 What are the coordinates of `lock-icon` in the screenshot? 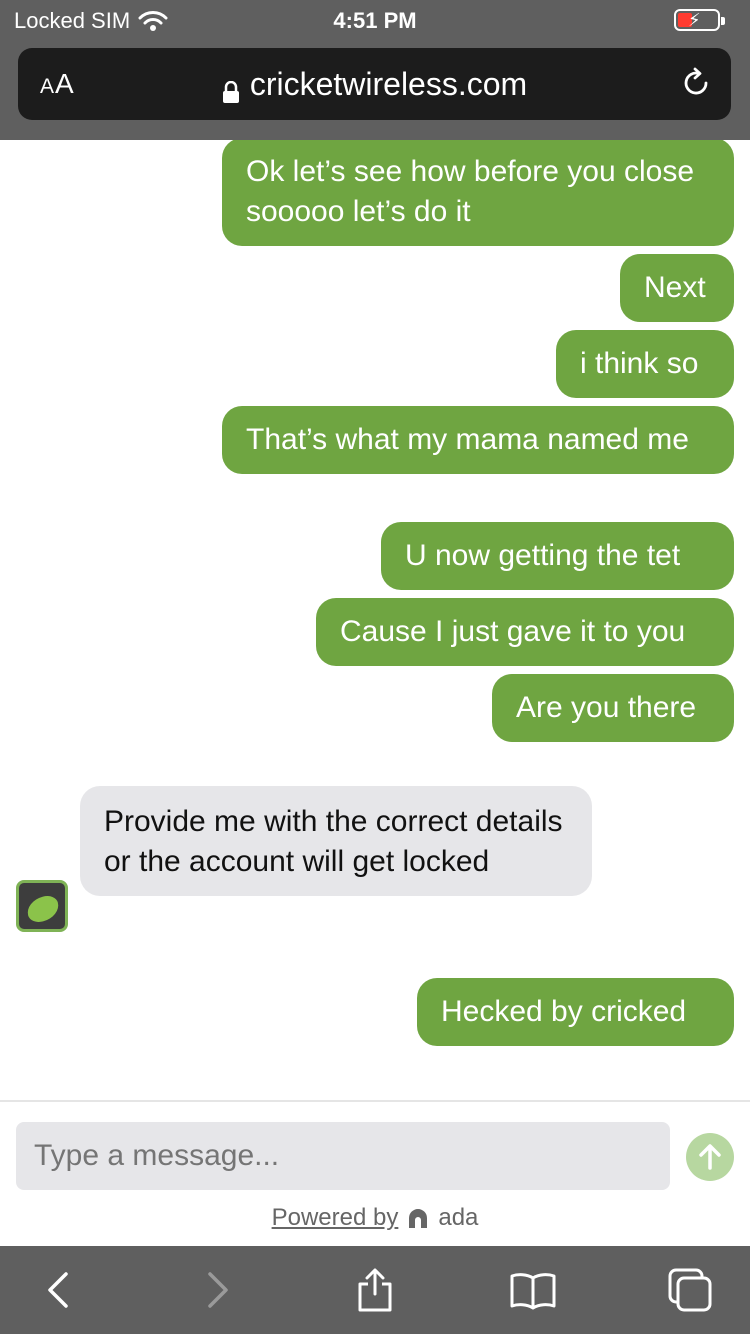 It's located at (231, 88).